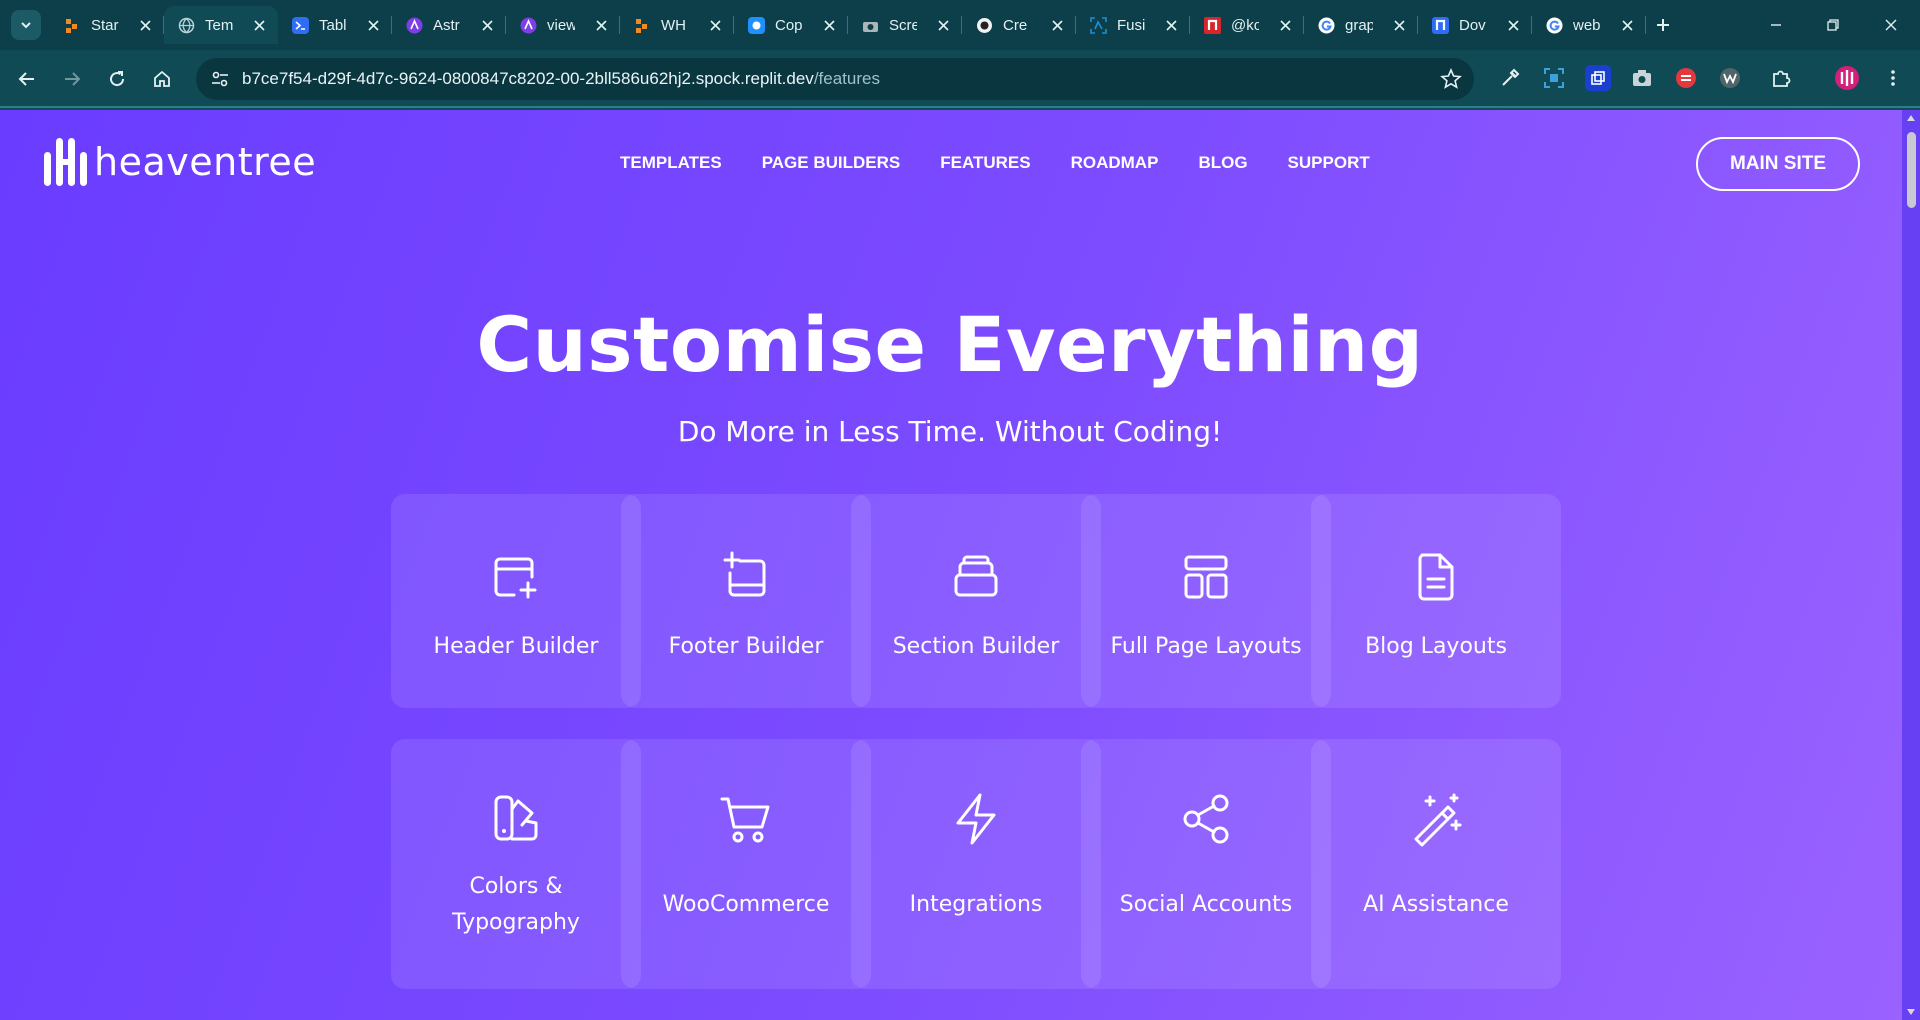 The height and width of the screenshot is (1020, 1920). Describe the element at coordinates (516, 577) in the screenshot. I see `browser-add-icon` at that location.